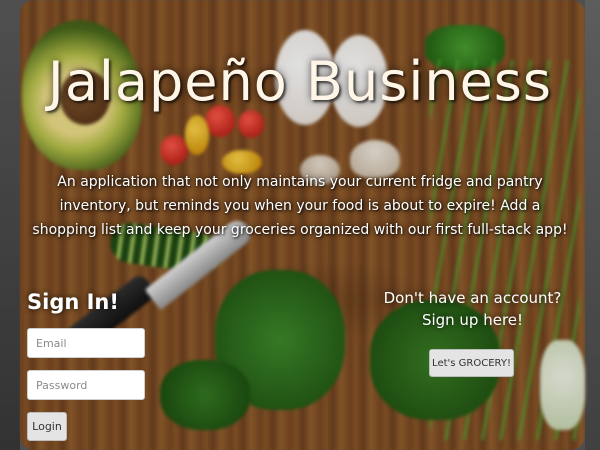  Describe the element at coordinates (86, 385) in the screenshot. I see `password-field` at that location.